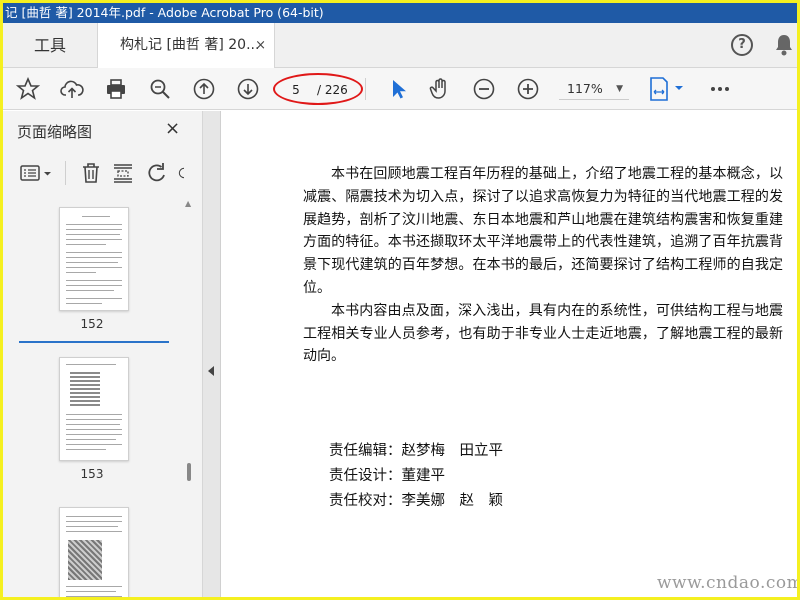 The image size is (800, 600). I want to click on zoom-dropdown: 117% ▼, so click(594, 89).